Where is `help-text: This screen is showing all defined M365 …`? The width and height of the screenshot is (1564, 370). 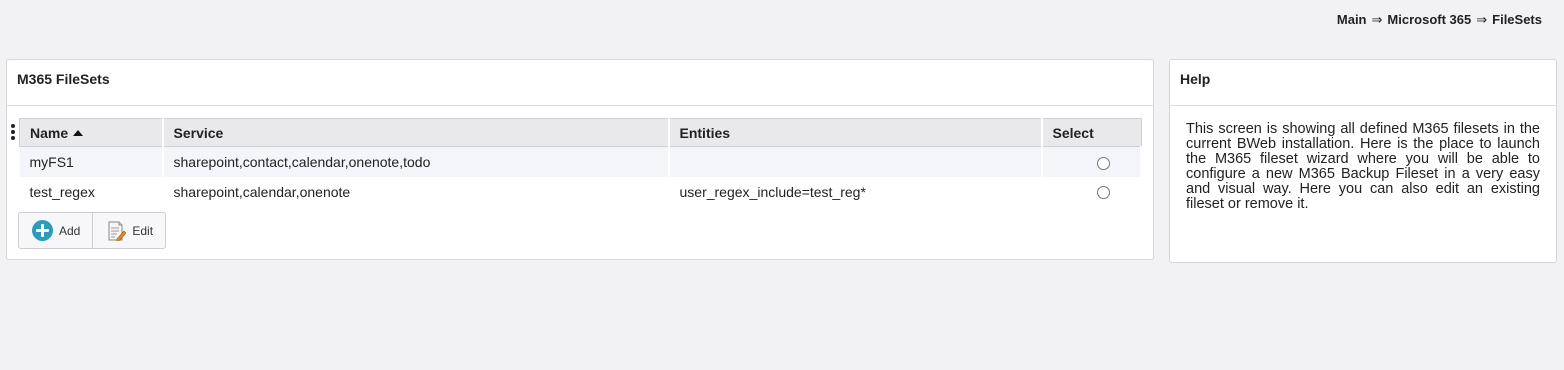 help-text: This screen is showing all defined M365 … is located at coordinates (1363, 166).